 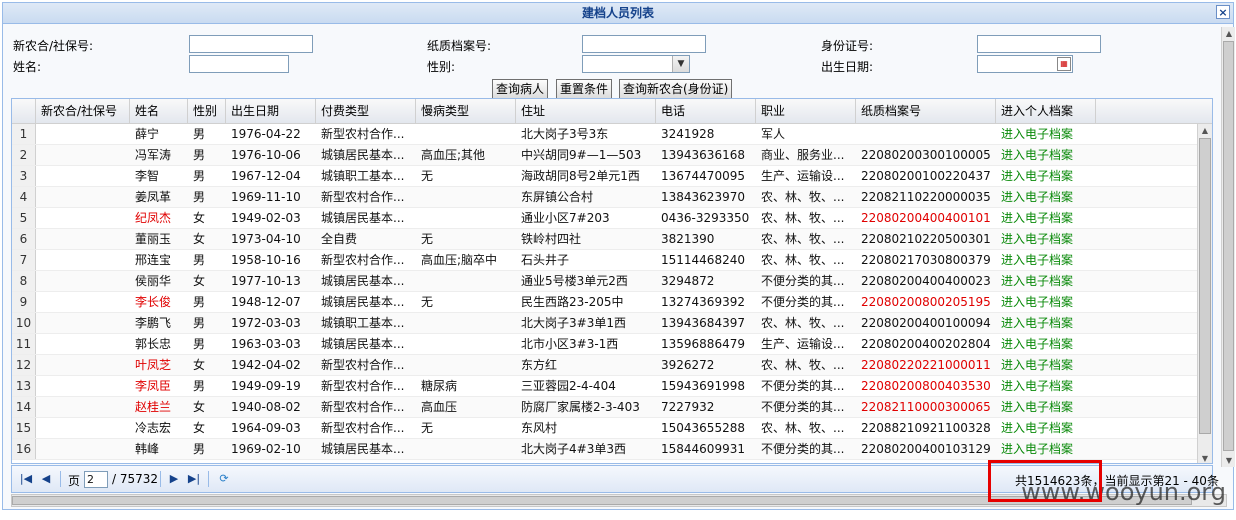 I want to click on window-vertical-scrollbar: ▲ ▼, so click(x=1228, y=247).